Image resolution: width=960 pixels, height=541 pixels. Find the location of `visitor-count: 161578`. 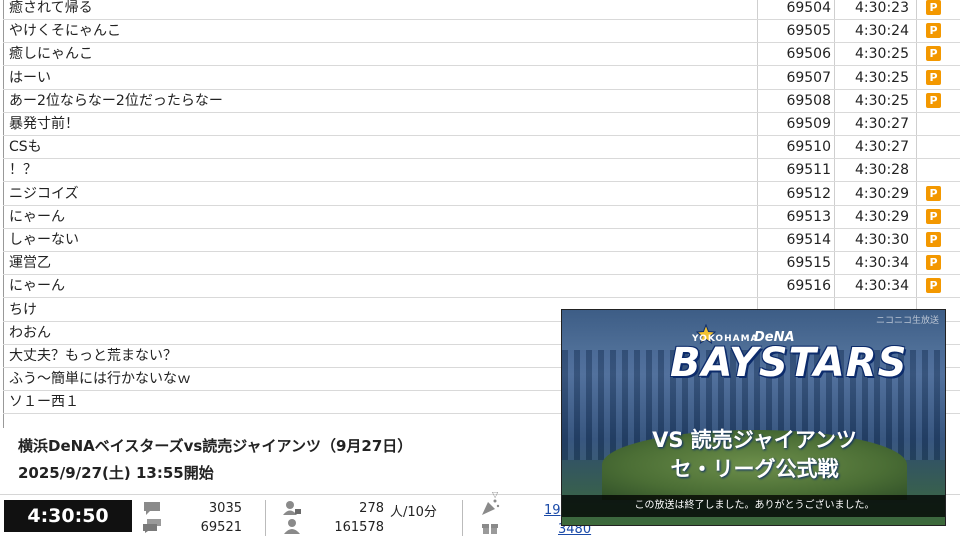

visitor-count: 161578 is located at coordinates (359, 527).